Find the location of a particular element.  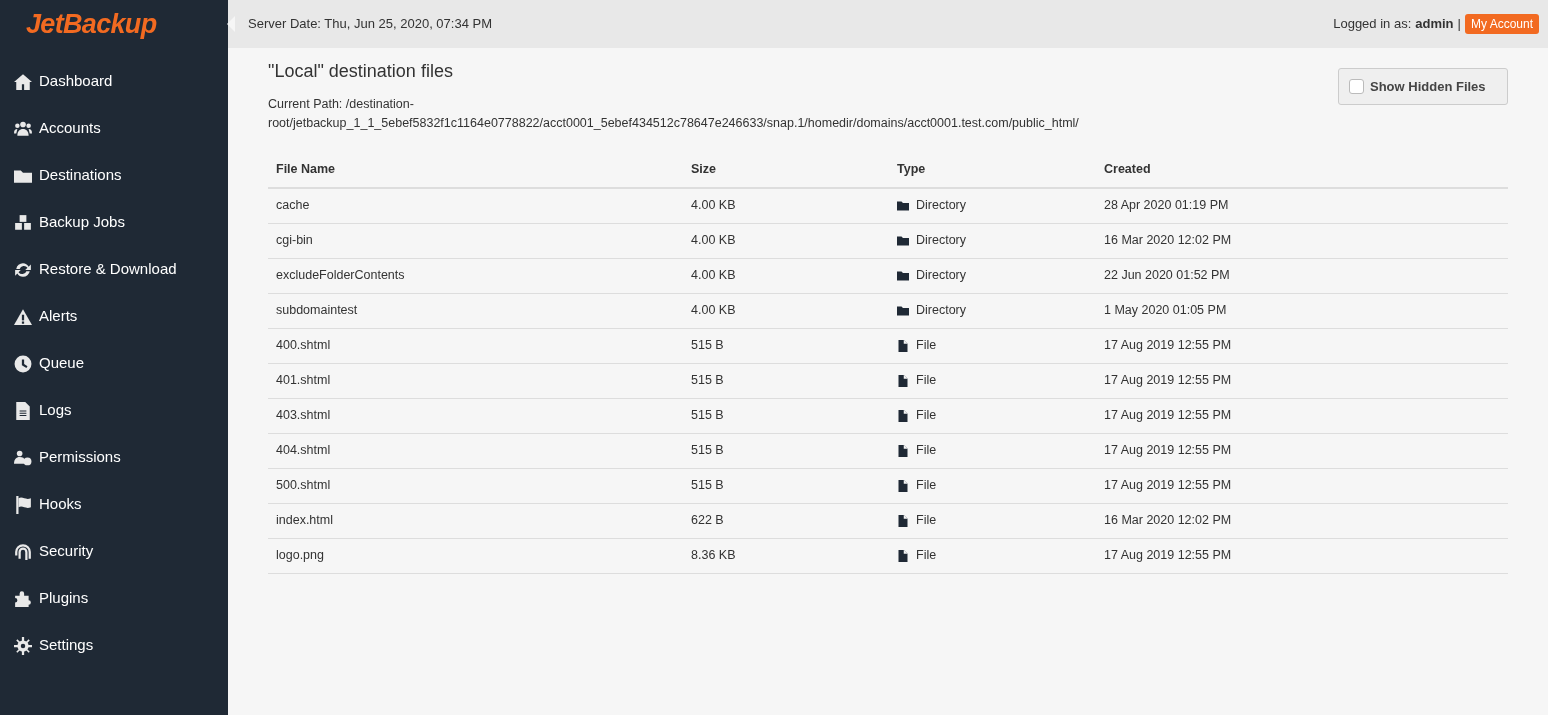

puzzle-icon is located at coordinates (23, 598).